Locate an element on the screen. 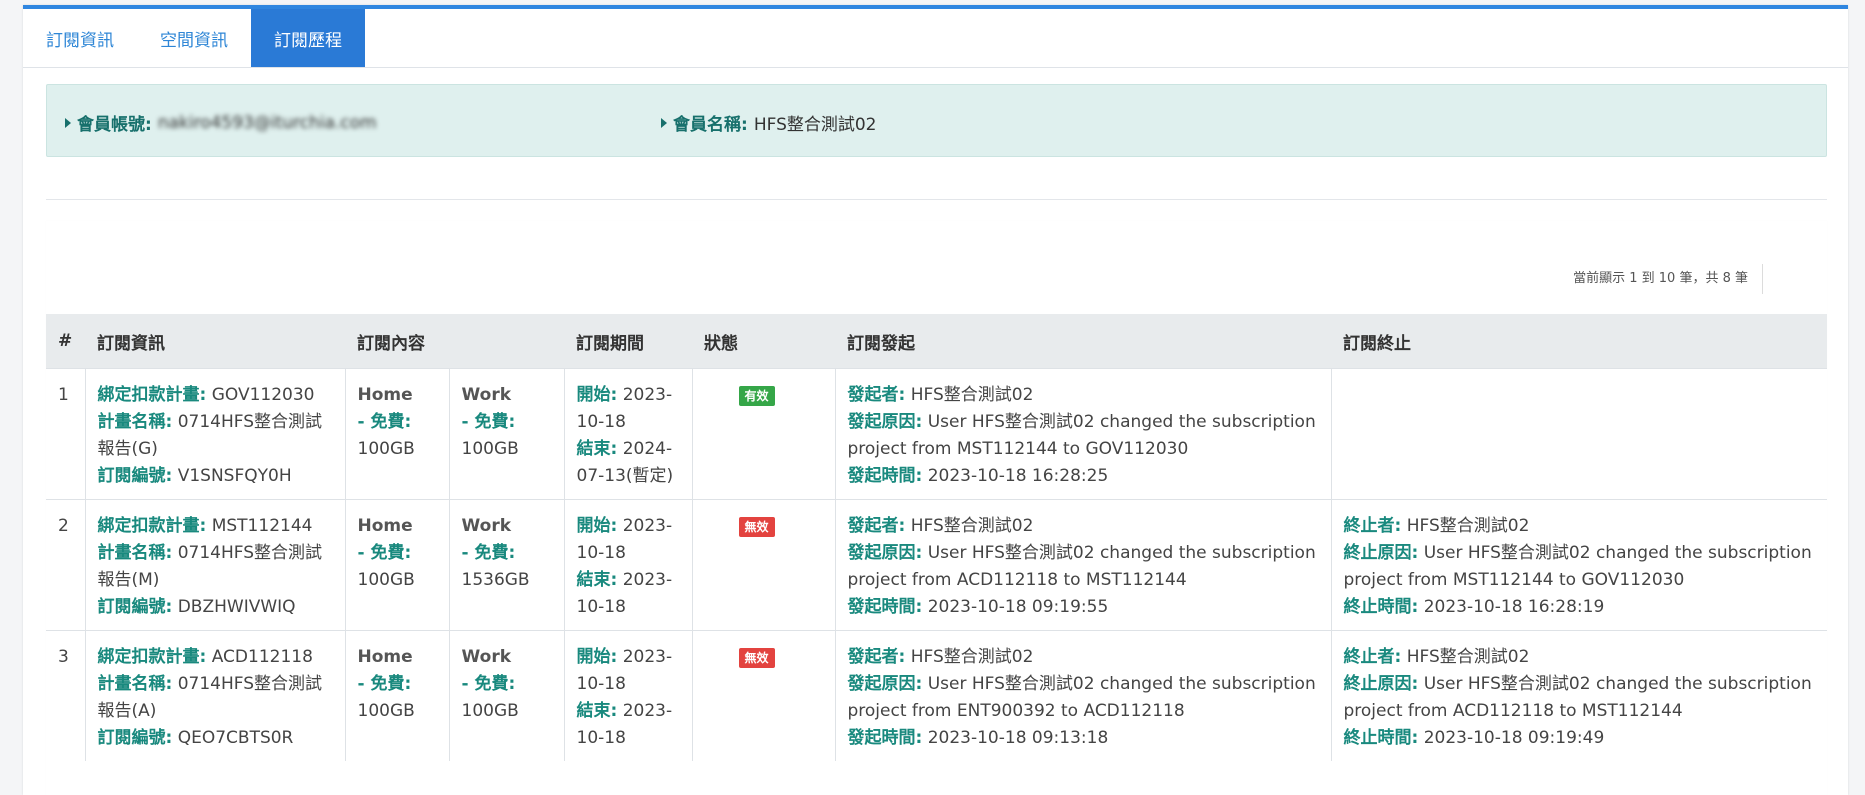 The width and height of the screenshot is (1865, 795). term-time-value: 2023-10-18 16:28:19 is located at coordinates (1514, 607).